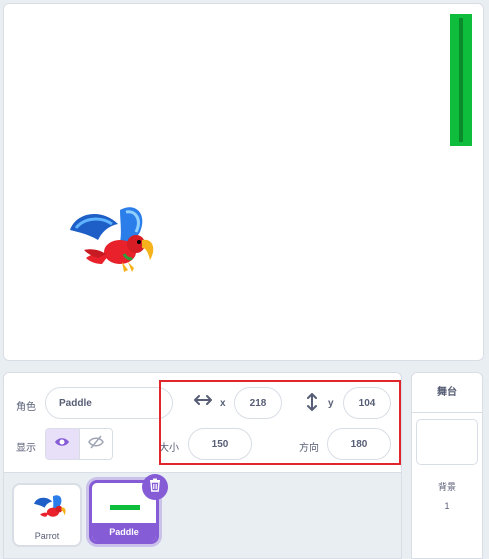  I want to click on stage-selector: 舞台 背景 1, so click(447, 465).